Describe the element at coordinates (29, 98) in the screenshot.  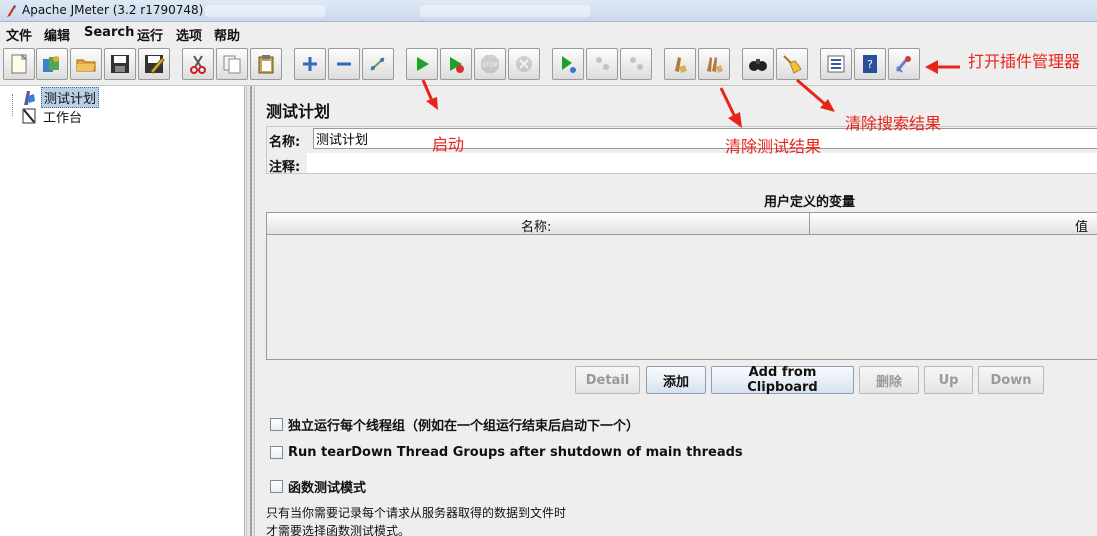
I see `test-plan-icon` at that location.